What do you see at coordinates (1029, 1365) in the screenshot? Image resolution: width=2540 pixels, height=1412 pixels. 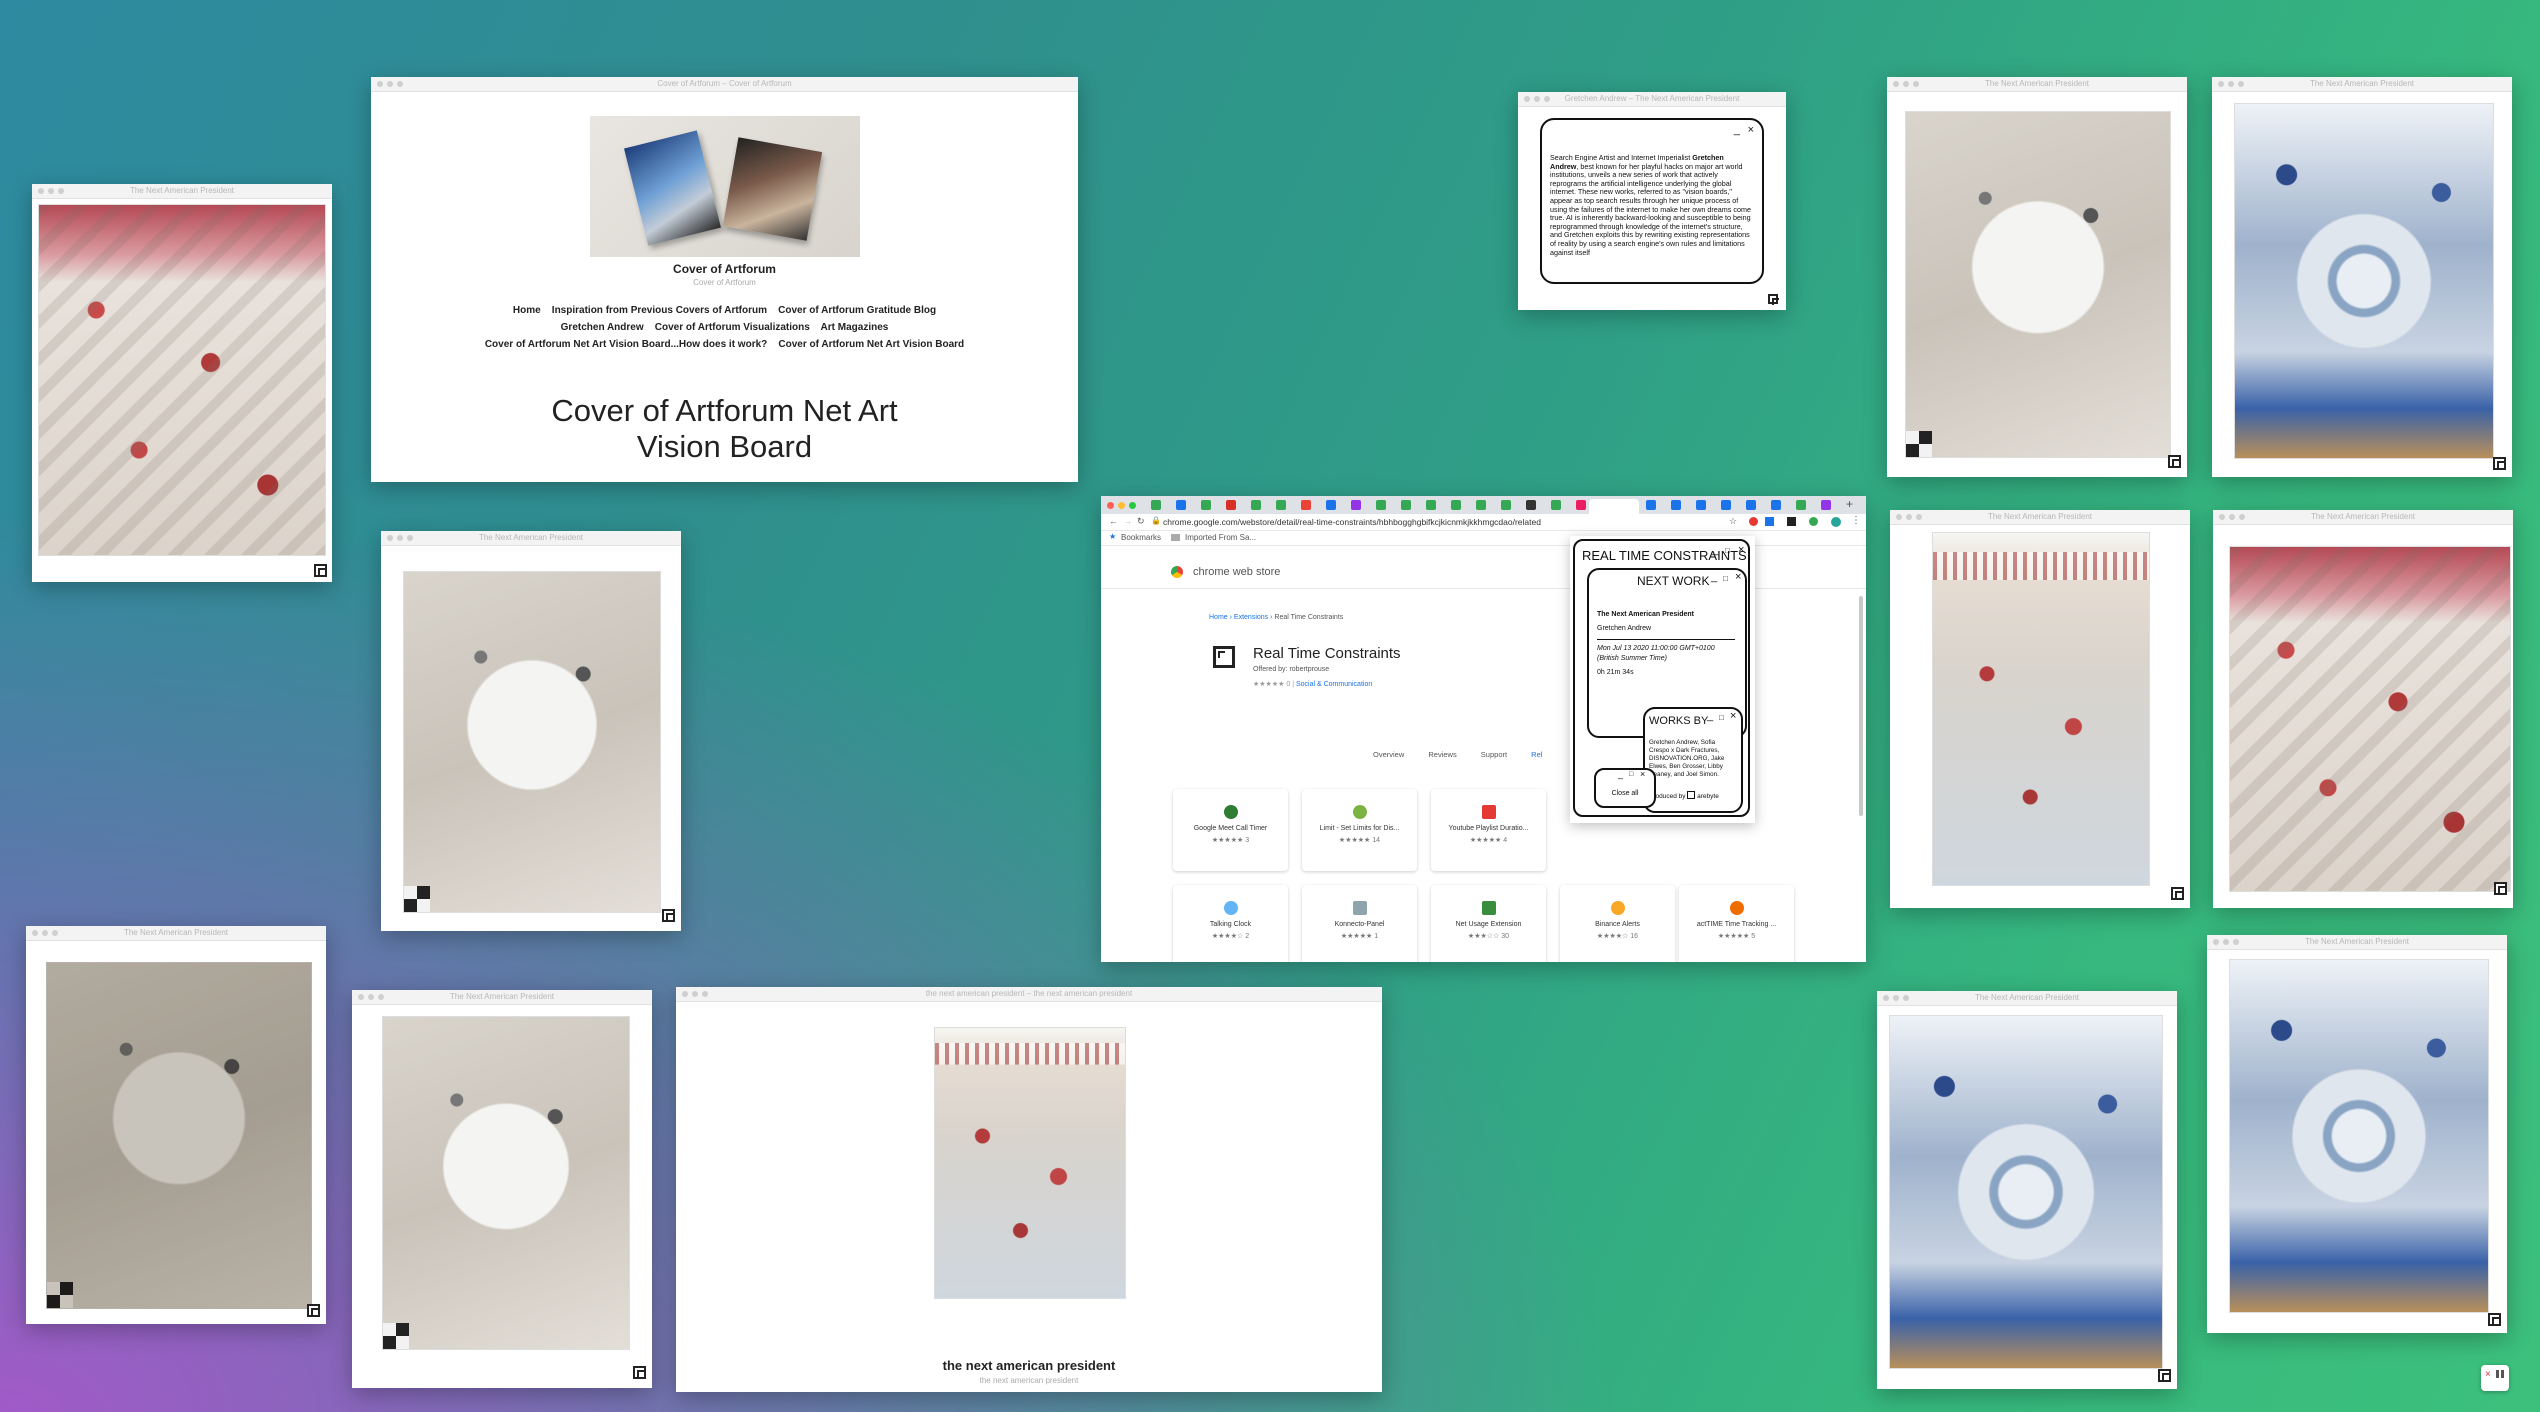 I see `artwork-title: the next american president` at bounding box center [1029, 1365].